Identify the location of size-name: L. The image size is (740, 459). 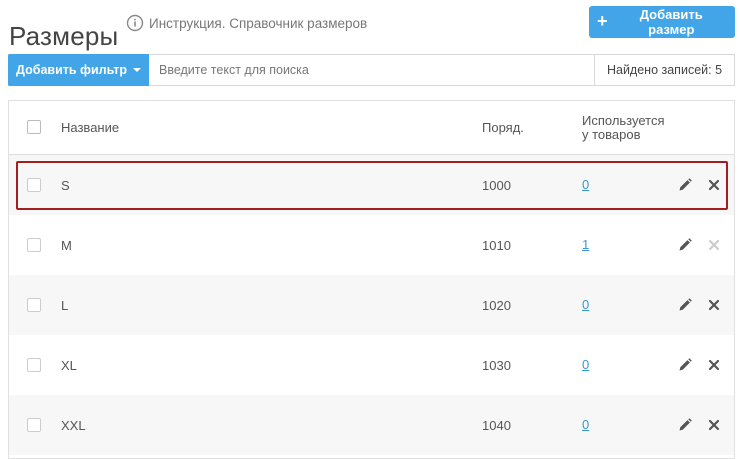
(65, 305).